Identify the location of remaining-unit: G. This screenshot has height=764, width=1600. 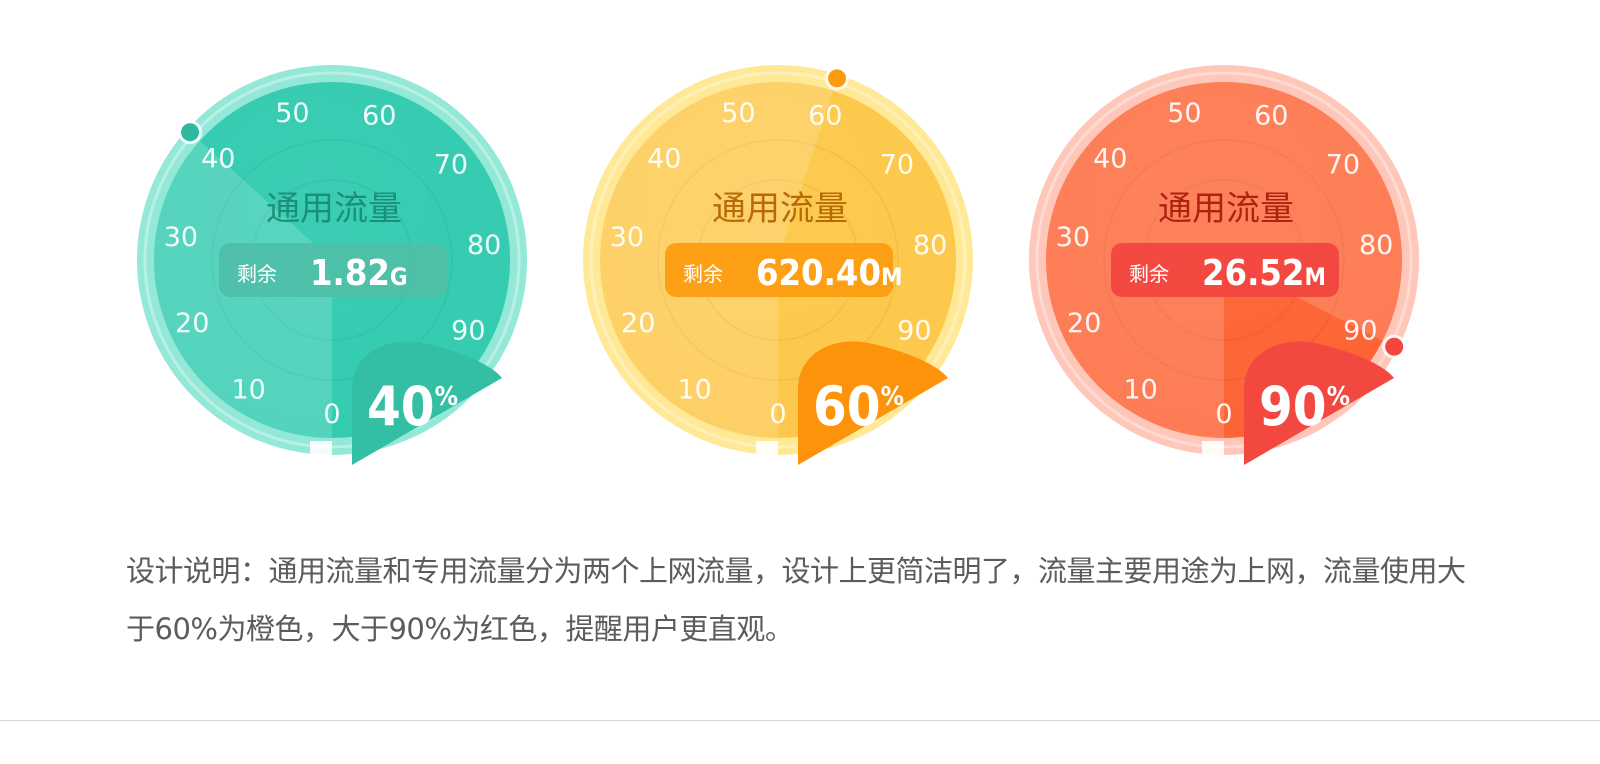
(399, 277).